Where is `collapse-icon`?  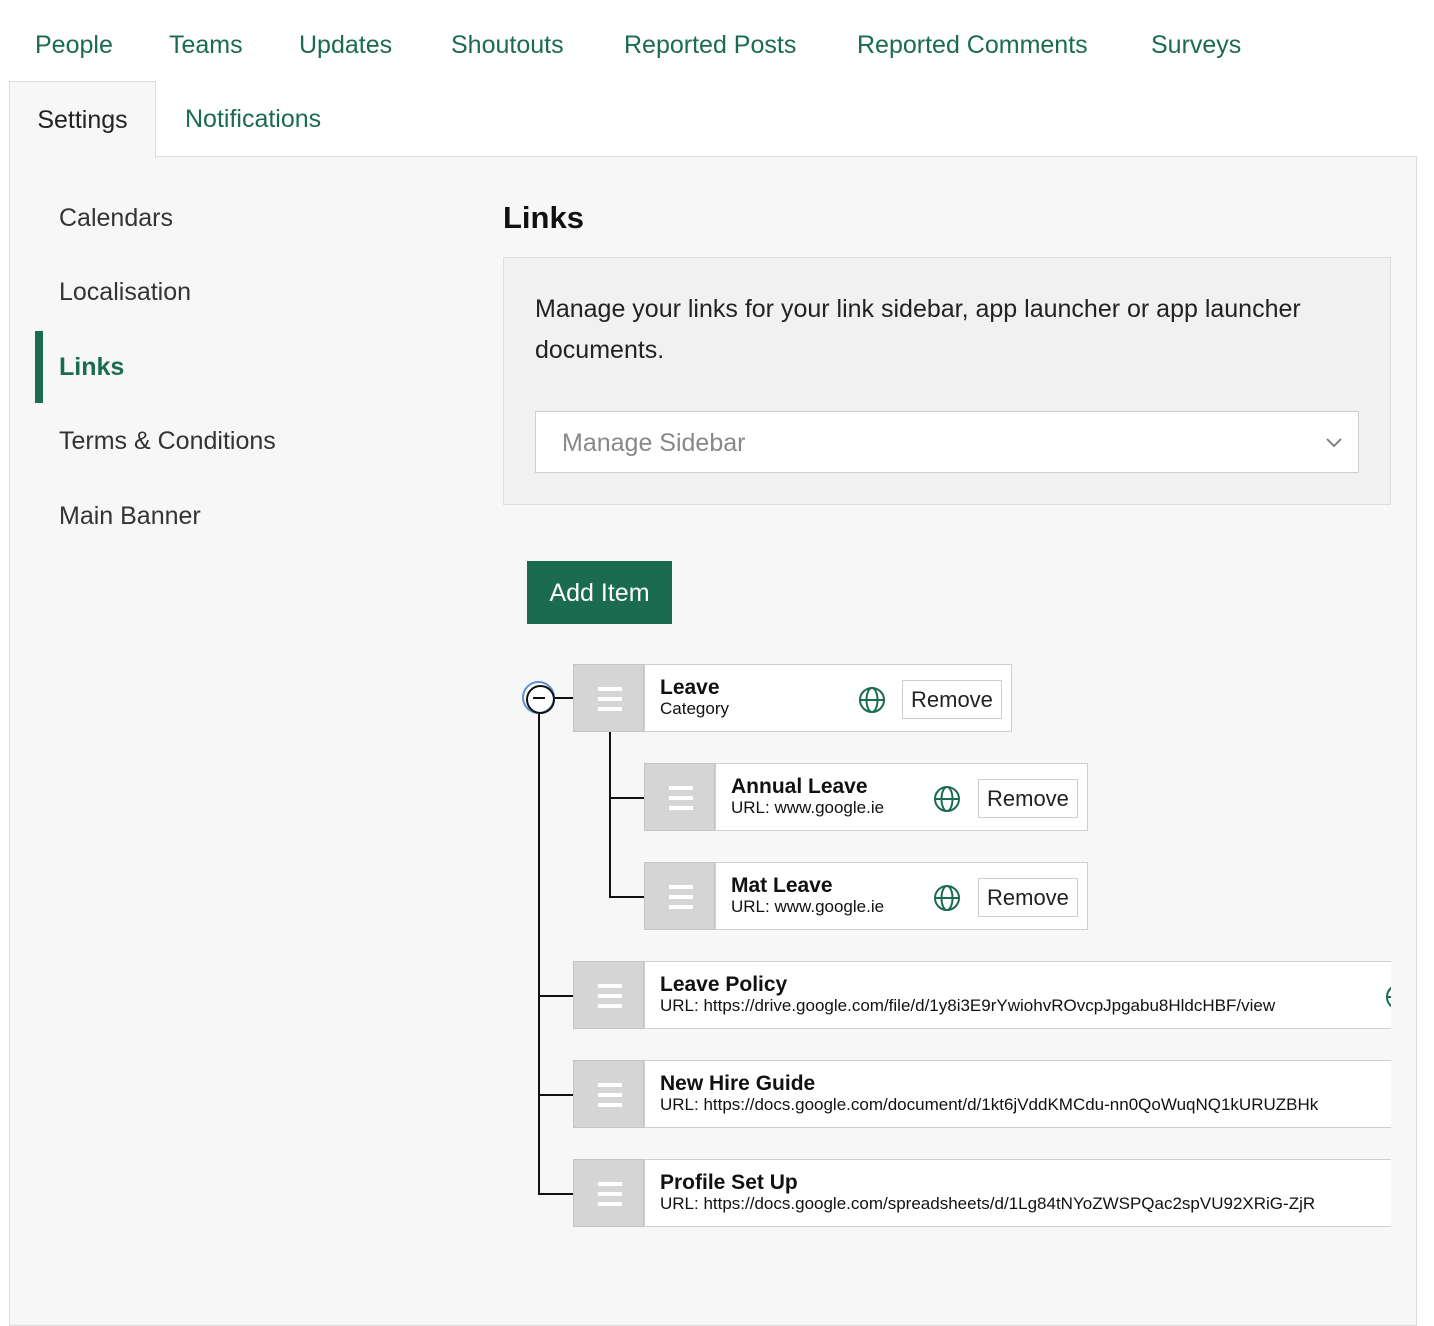 collapse-icon is located at coordinates (538, 697).